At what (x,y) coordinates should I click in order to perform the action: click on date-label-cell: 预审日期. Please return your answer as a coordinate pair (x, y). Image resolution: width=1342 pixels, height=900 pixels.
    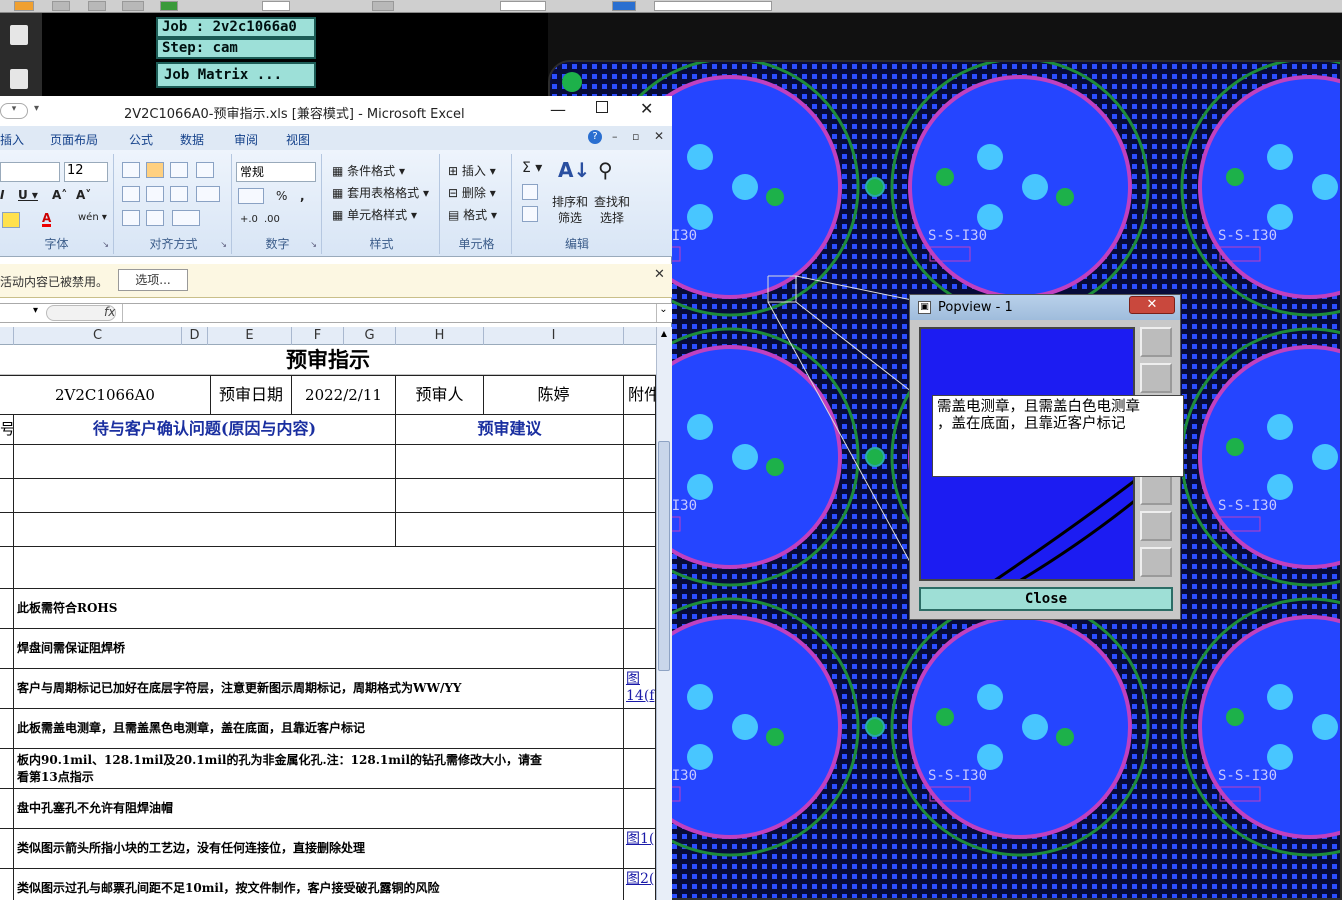
    Looking at the image, I should click on (251, 395).